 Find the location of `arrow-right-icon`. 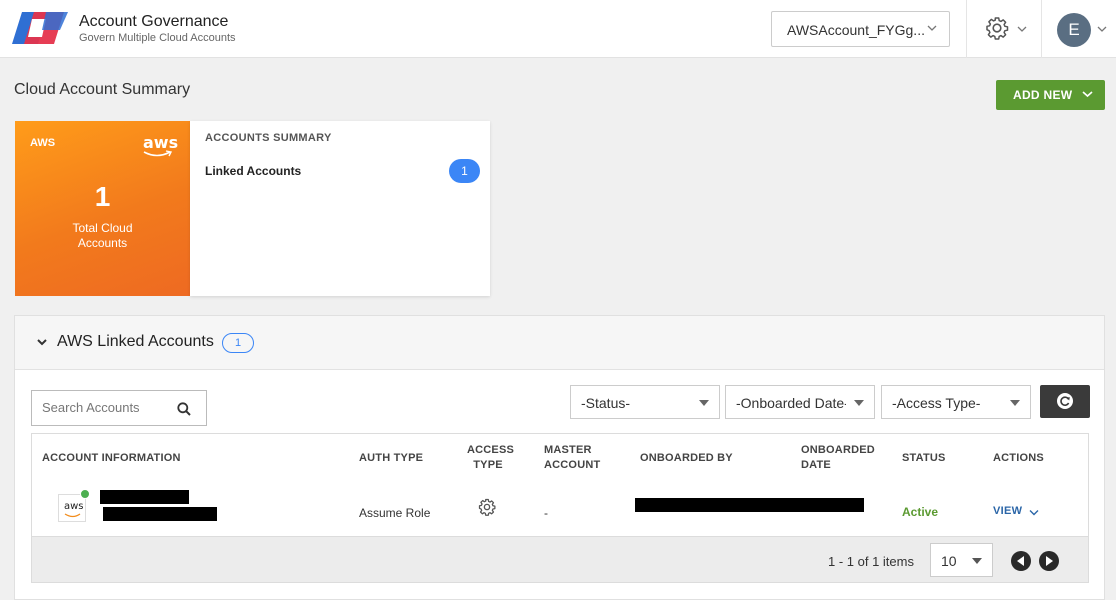

arrow-right-icon is located at coordinates (1049, 561).